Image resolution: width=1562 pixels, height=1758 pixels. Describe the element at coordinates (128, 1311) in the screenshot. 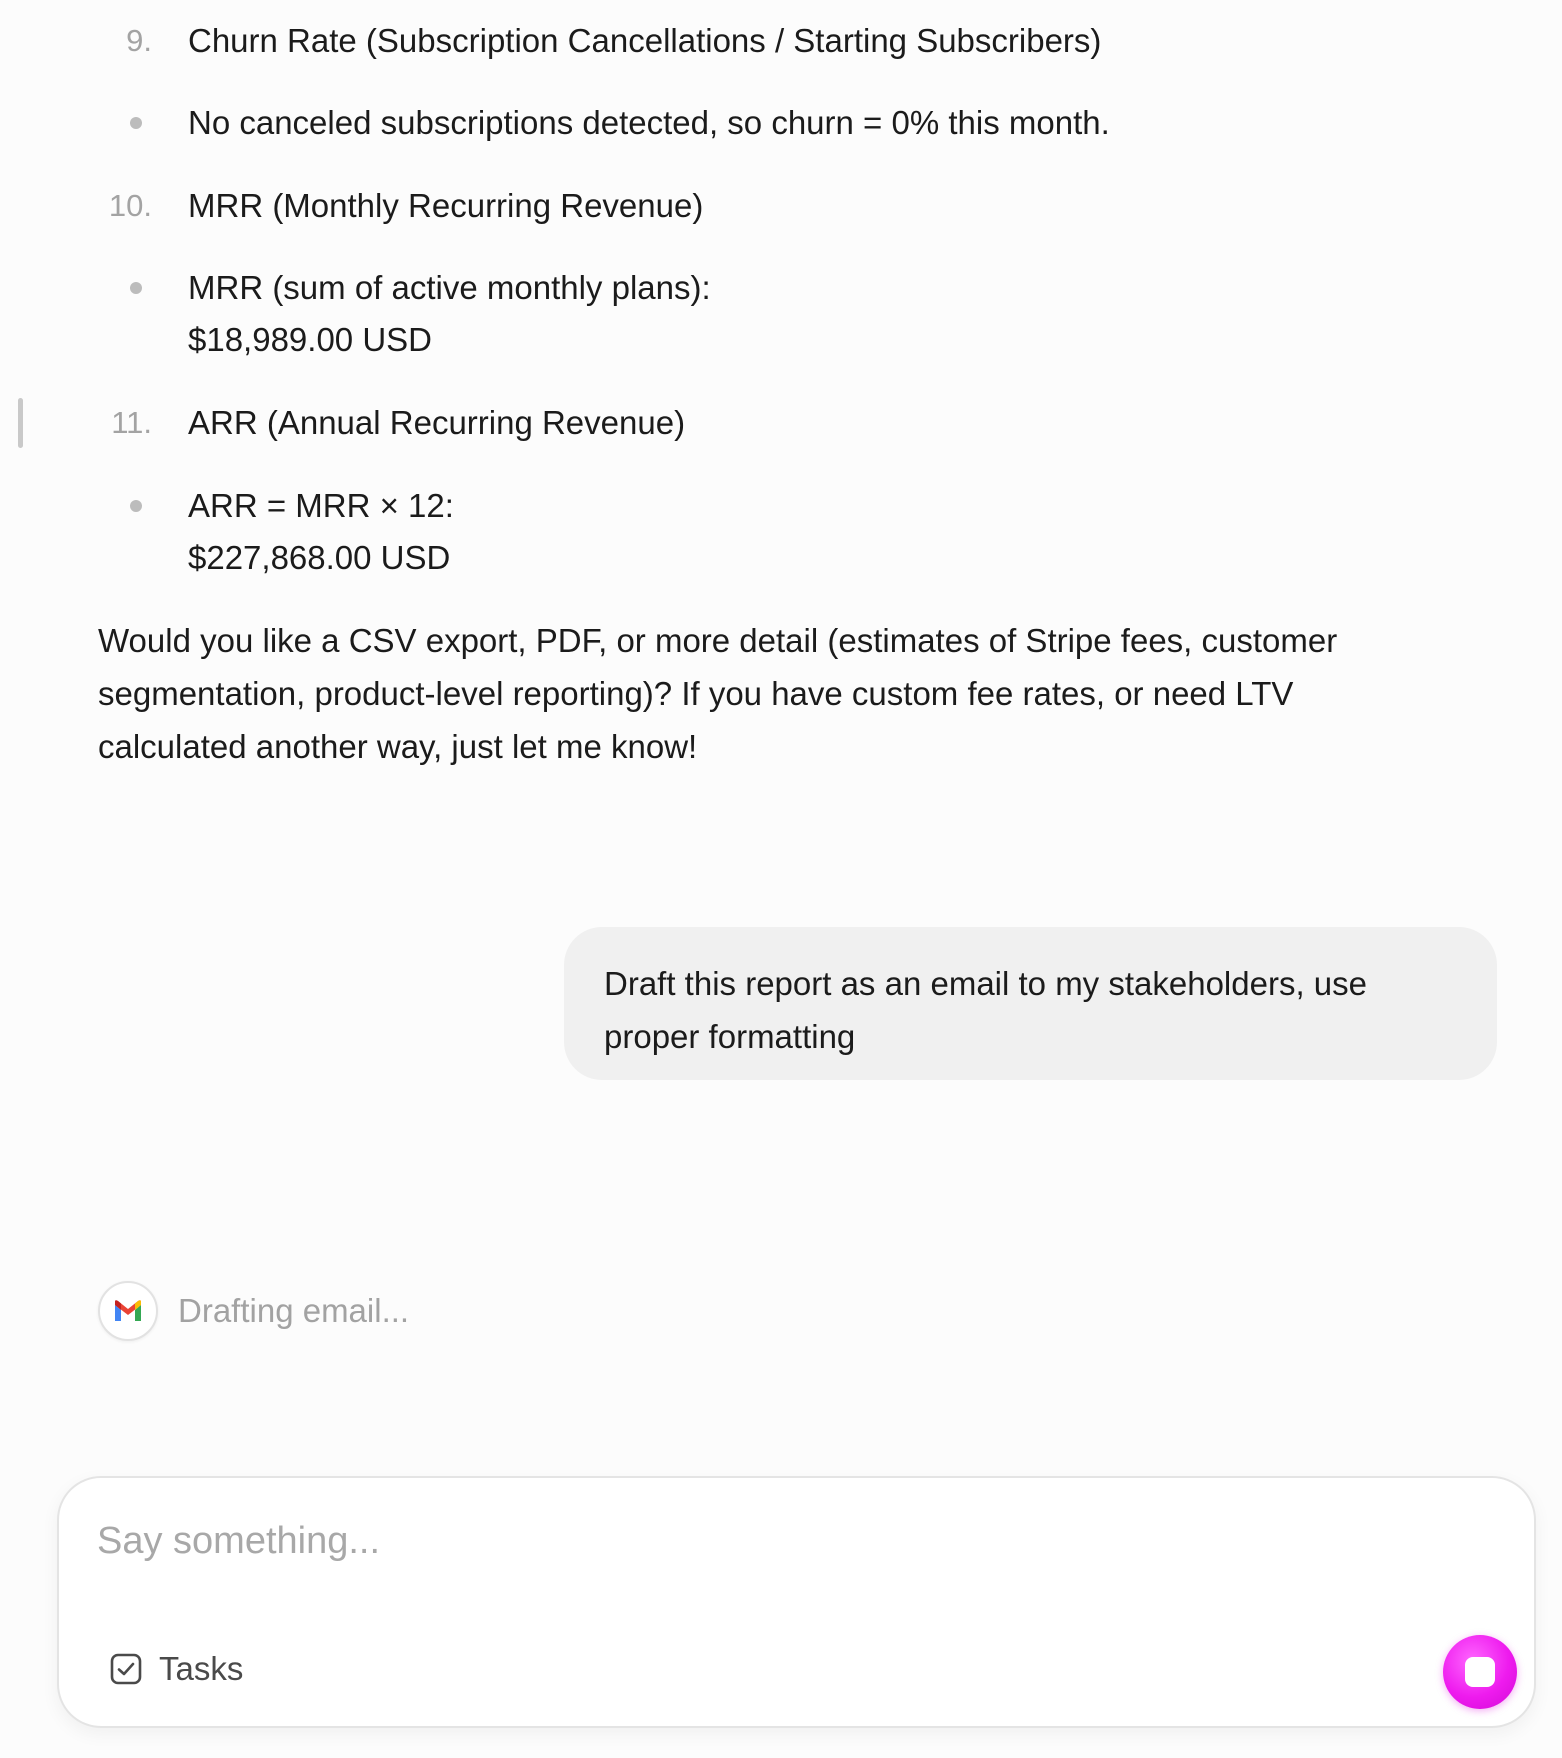

I see `gmail-icon` at that location.